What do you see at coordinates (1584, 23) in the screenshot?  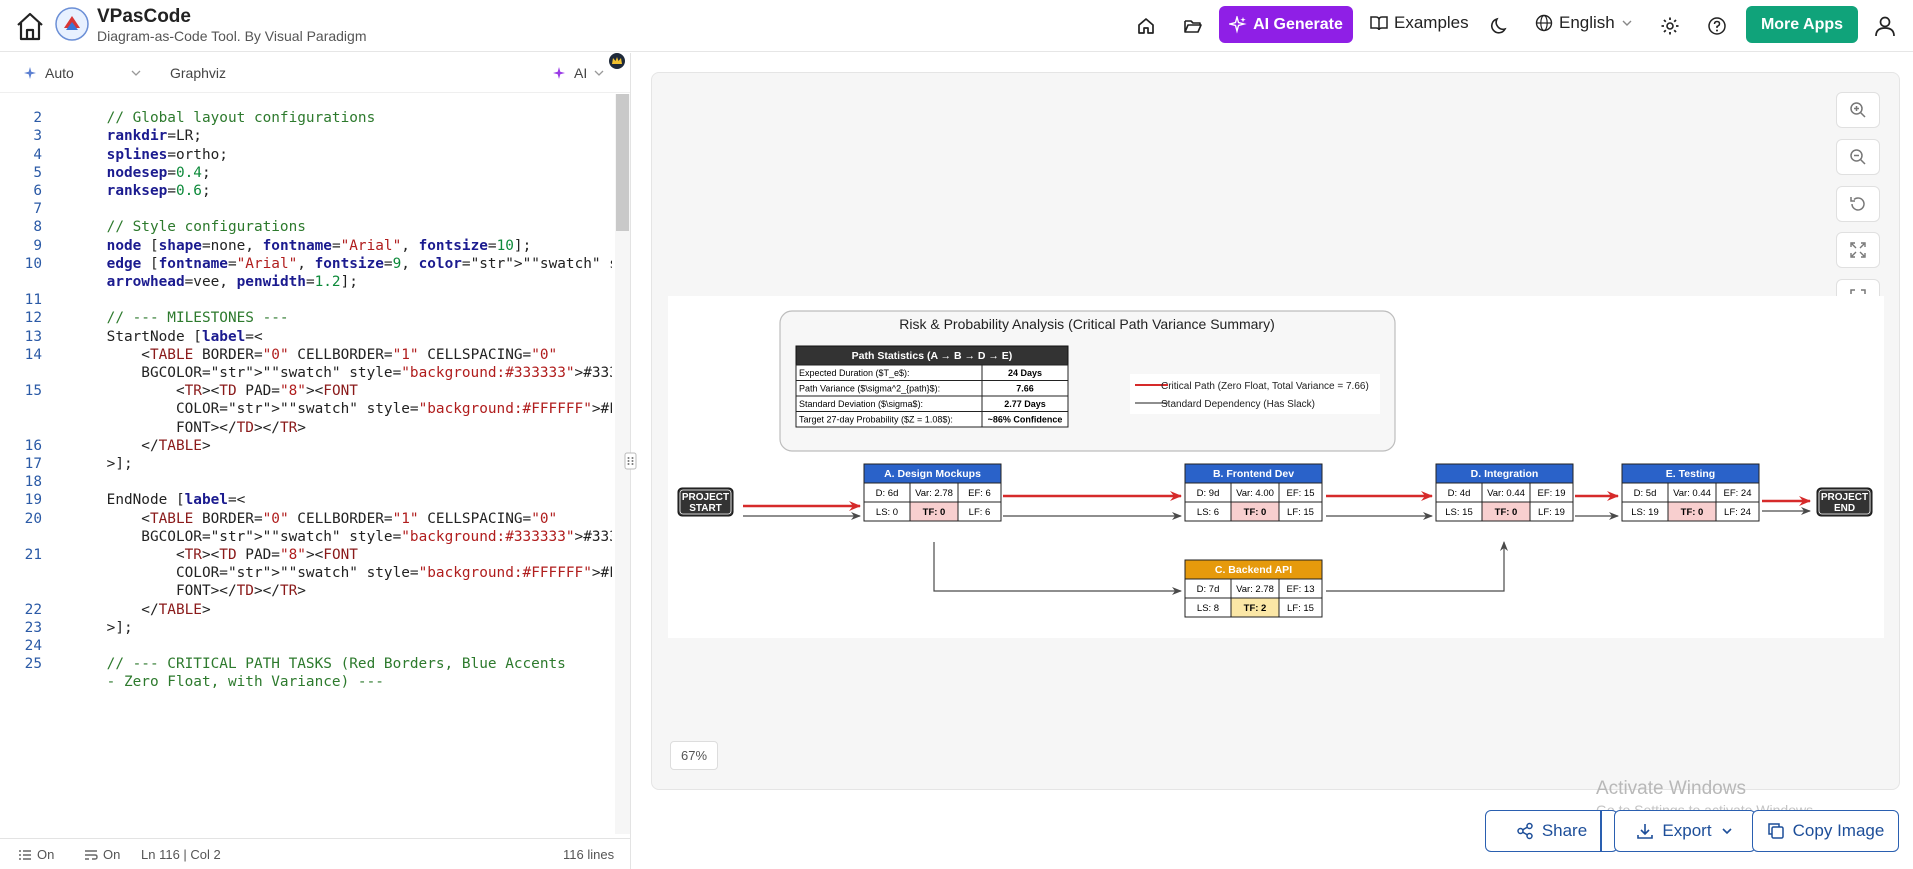 I see `language-selector: English` at bounding box center [1584, 23].